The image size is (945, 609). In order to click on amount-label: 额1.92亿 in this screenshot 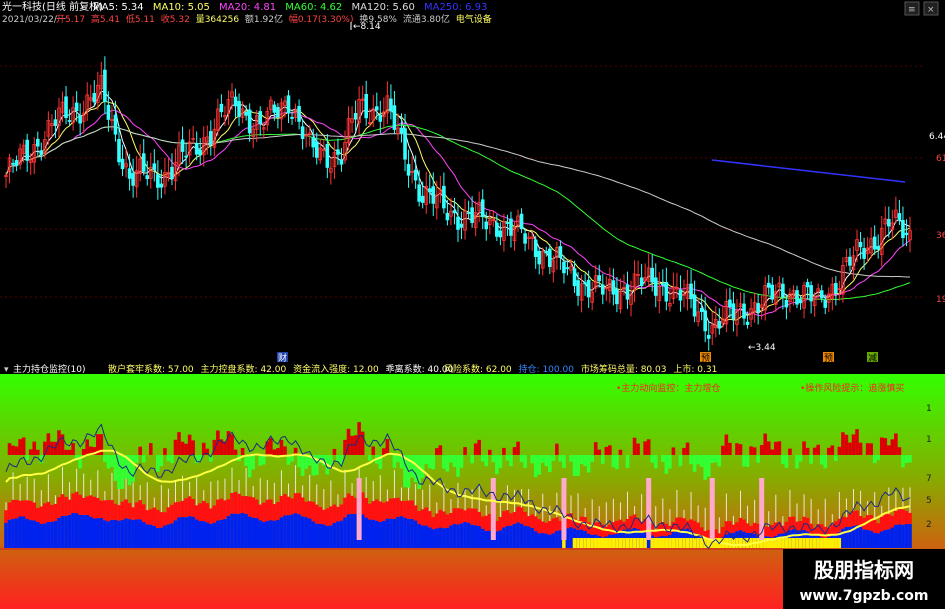, I will do `click(264, 19)`.